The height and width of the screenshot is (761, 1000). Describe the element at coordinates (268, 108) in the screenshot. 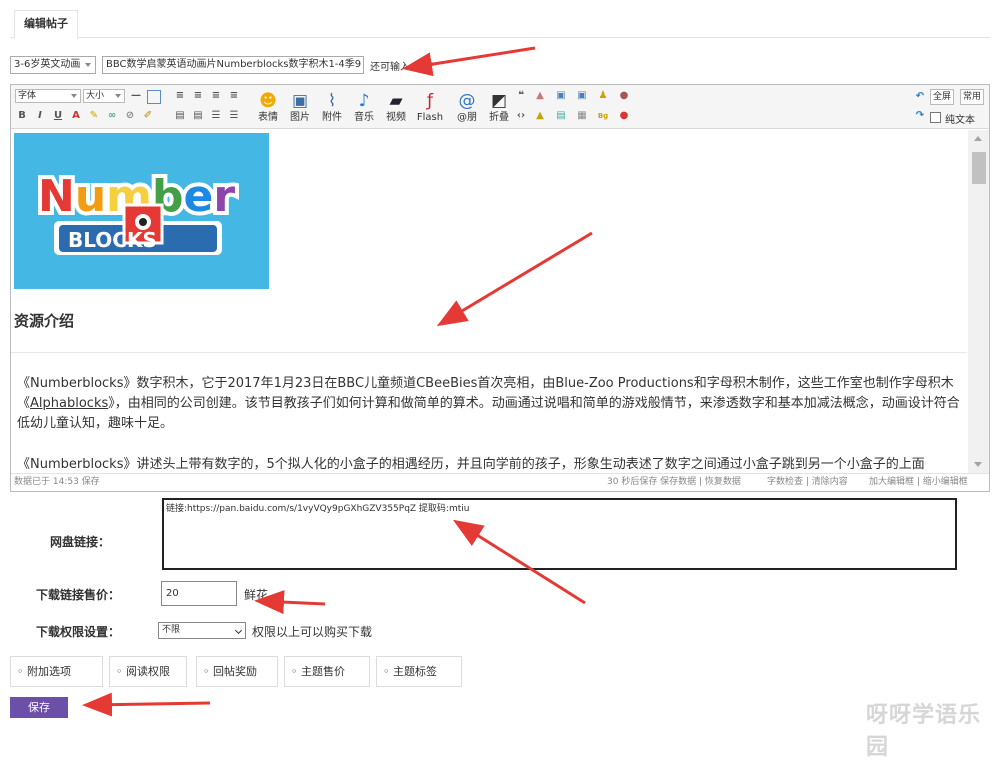

I see `emoji-button: ☻ 表情` at that location.